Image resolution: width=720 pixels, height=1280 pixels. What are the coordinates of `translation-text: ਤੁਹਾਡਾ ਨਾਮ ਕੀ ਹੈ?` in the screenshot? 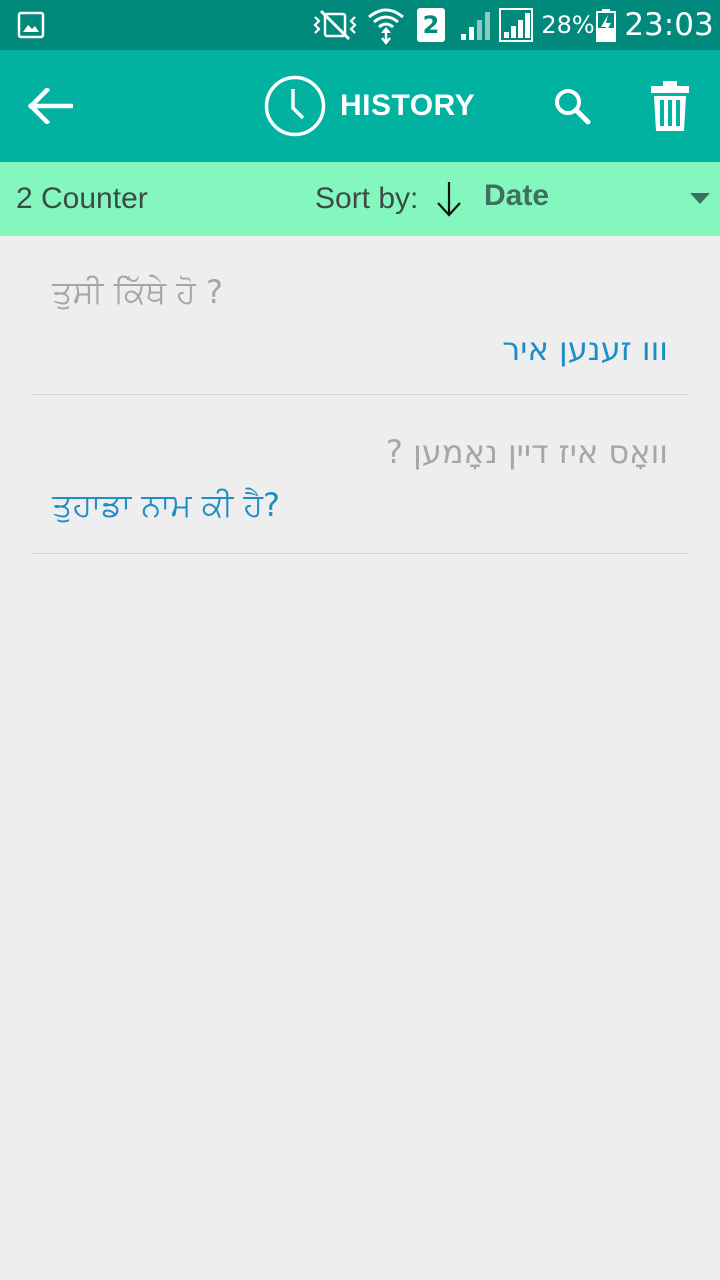 It's located at (166, 505).